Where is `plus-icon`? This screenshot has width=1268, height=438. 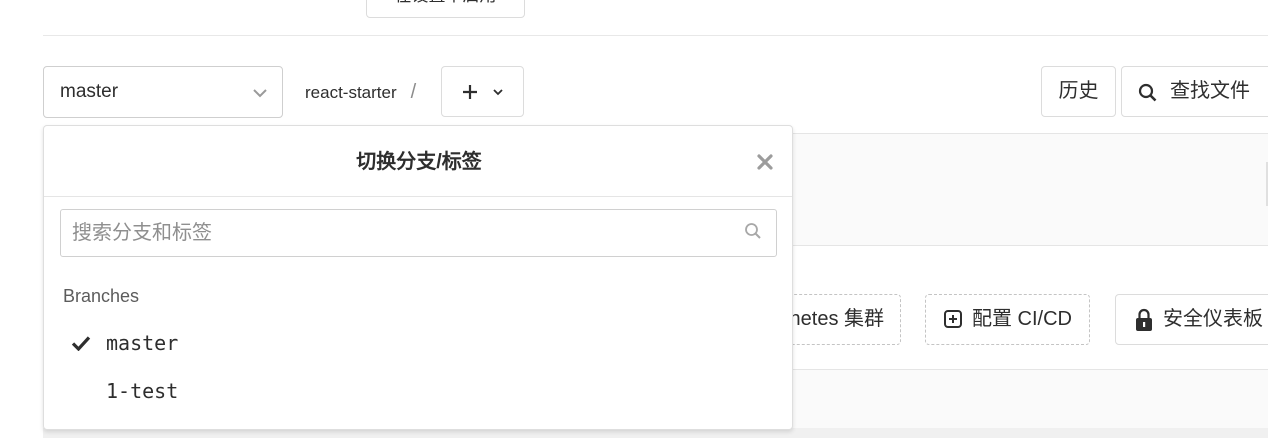
plus-icon is located at coordinates (469, 91).